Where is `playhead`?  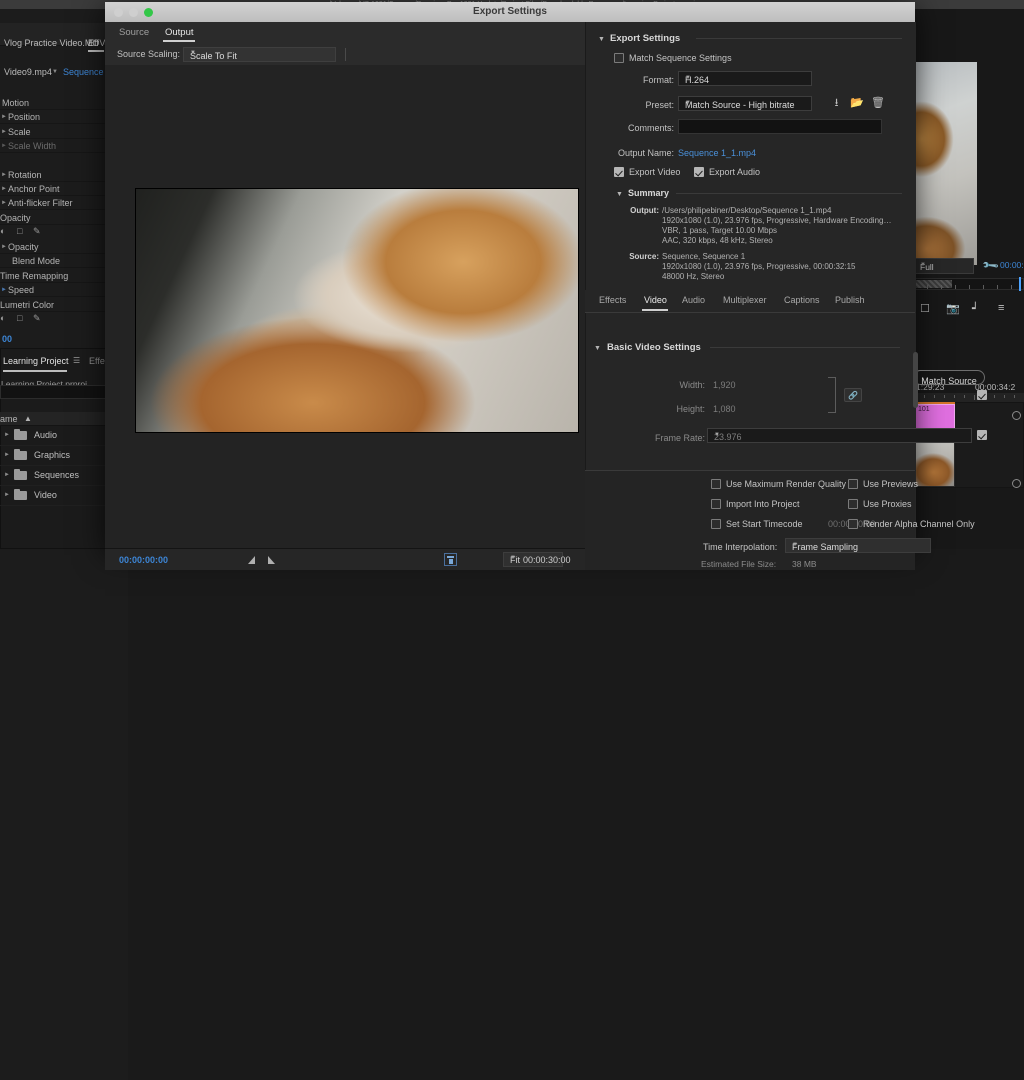
playhead is located at coordinates (1020, 284).